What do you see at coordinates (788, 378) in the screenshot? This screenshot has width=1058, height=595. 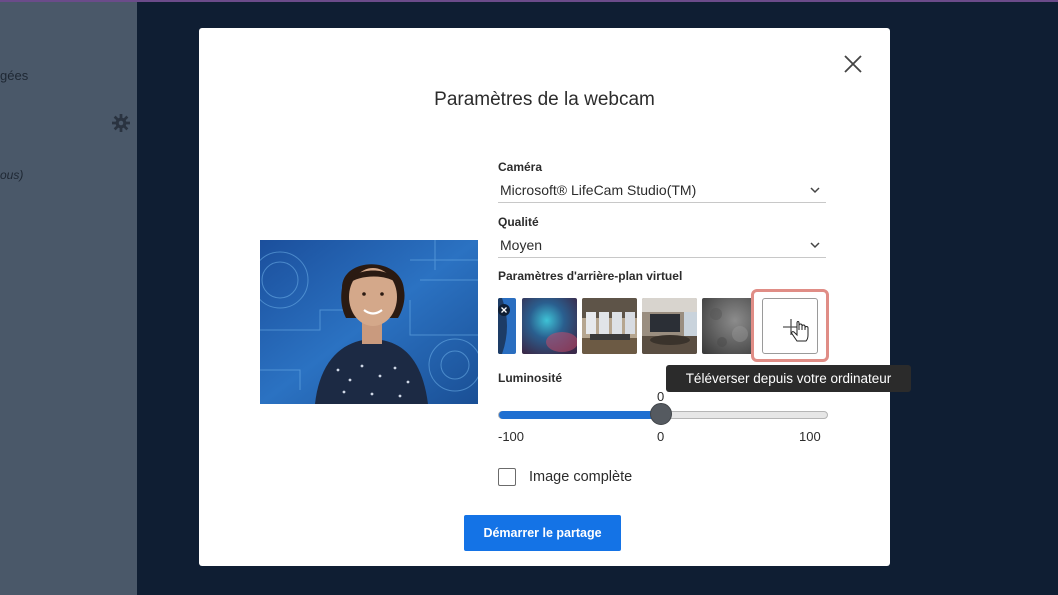 I see `upload-tooltip: Téléverser depuis votre ordinateur` at bounding box center [788, 378].